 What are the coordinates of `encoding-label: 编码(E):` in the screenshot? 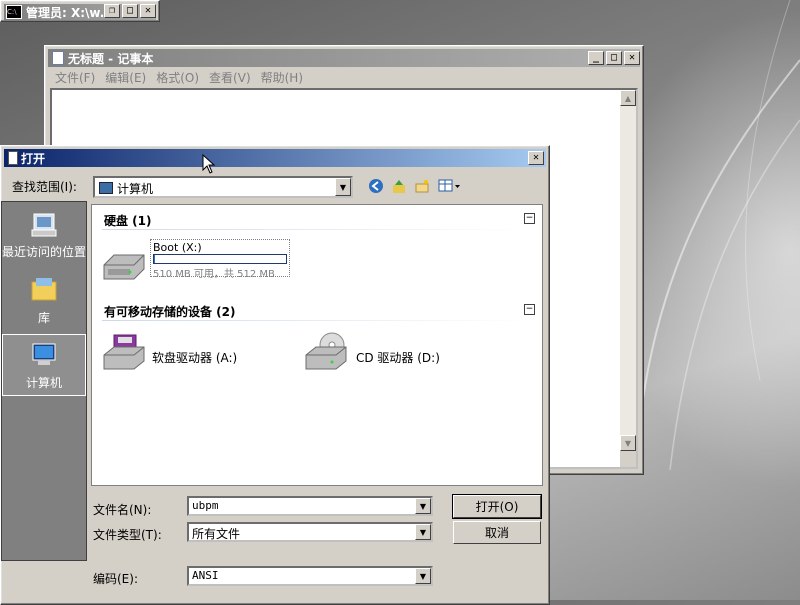 It's located at (115, 579).